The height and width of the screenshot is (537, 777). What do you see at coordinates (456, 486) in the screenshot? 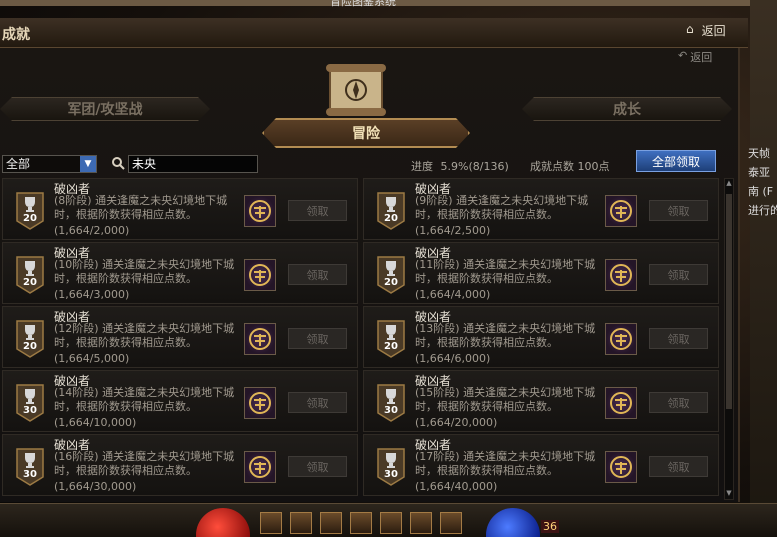
I see `achievement-progress: (1,664/40,000)` at bounding box center [456, 486].